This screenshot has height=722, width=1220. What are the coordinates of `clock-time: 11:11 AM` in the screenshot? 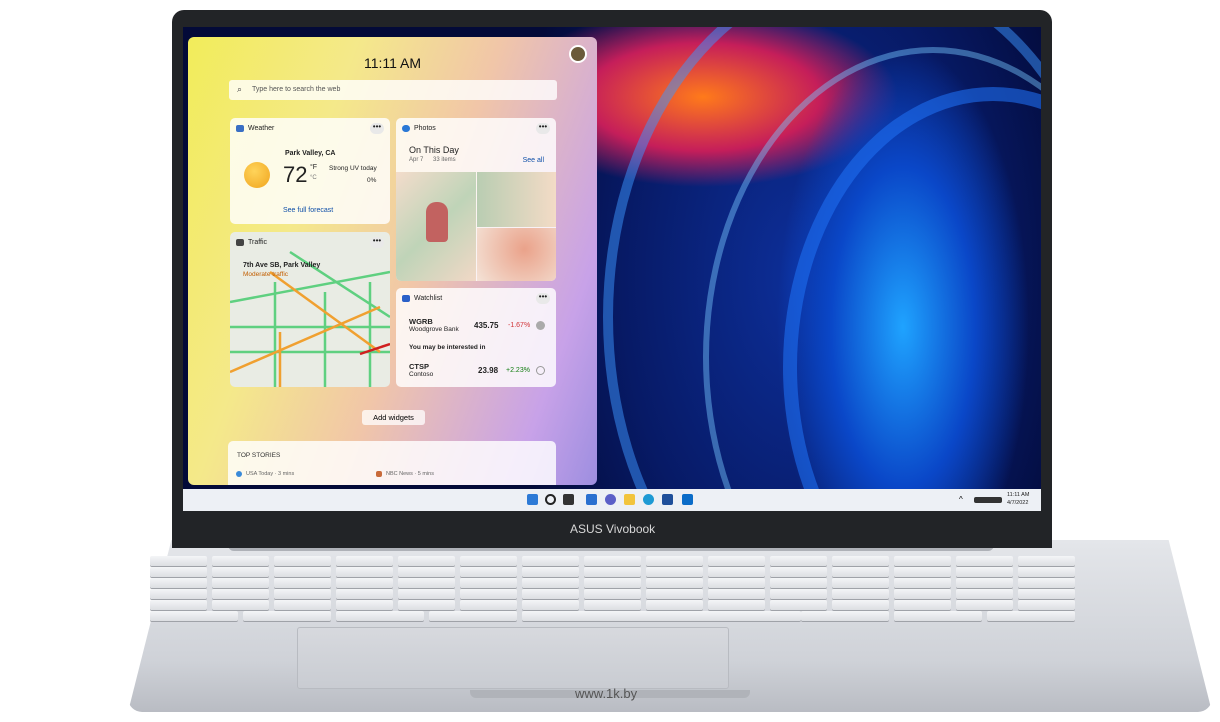 It's located at (1018, 495).